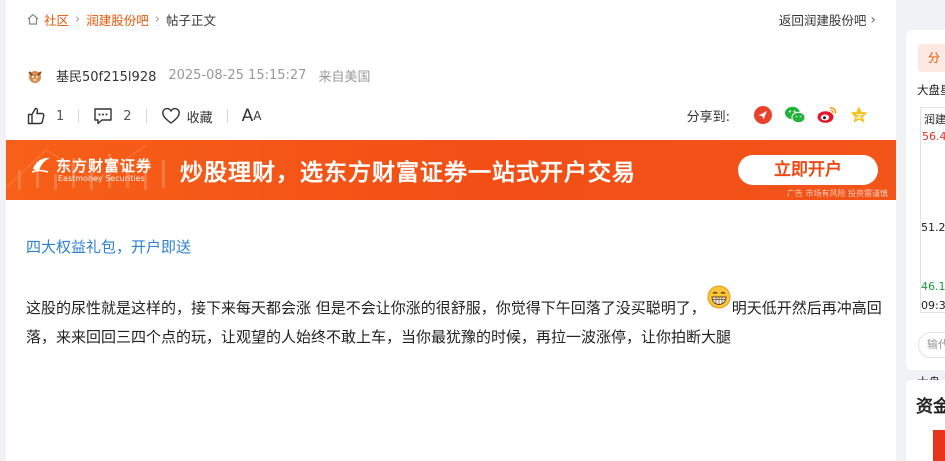 This screenshot has height=461, width=945. I want to click on avatar, so click(35, 76).